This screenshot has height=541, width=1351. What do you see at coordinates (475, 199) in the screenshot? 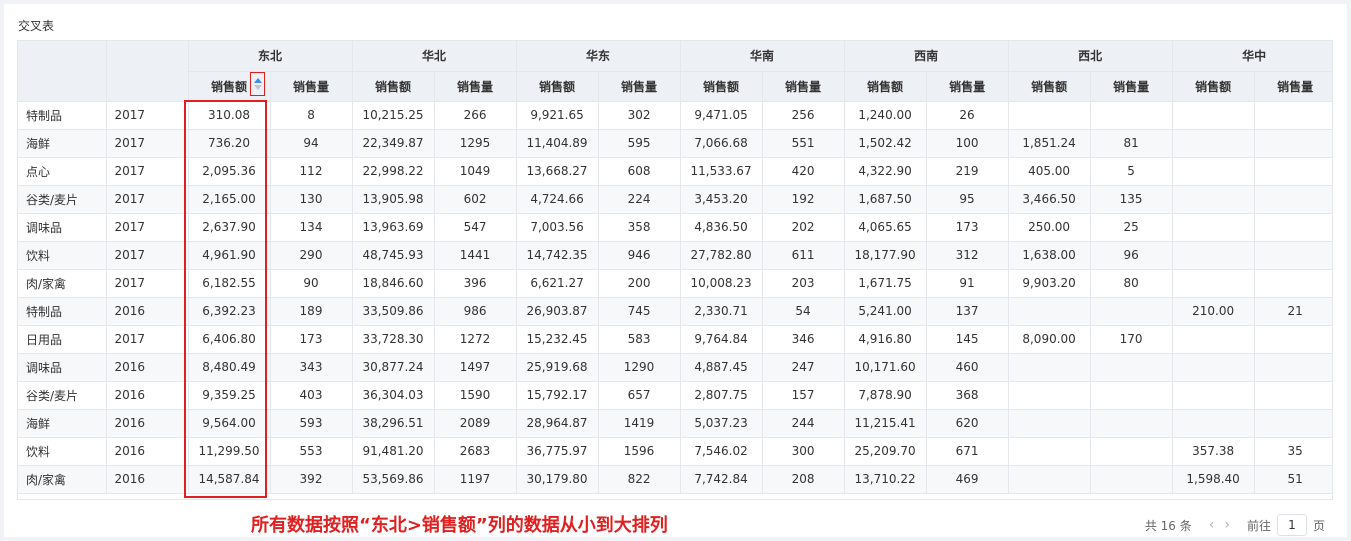
I see `data-cell: 602` at bounding box center [475, 199].